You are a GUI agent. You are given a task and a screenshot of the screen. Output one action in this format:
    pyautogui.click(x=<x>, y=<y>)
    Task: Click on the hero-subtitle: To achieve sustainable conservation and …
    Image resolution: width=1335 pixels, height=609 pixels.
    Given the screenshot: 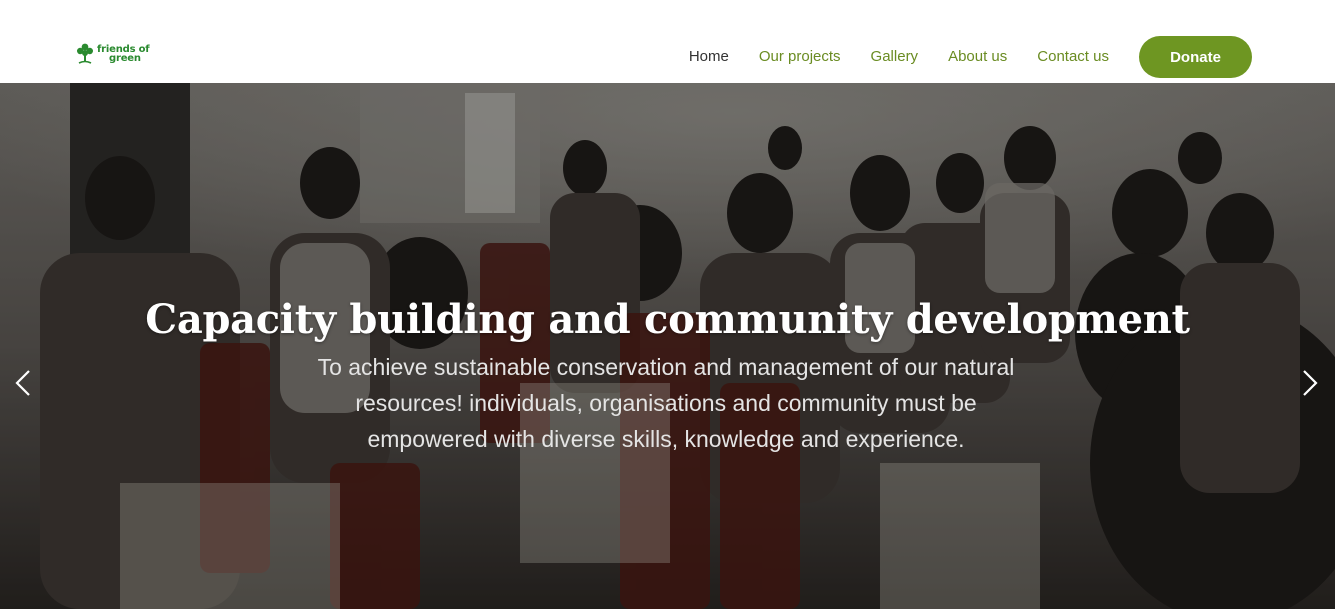 What is the action you would take?
    pyautogui.click(x=666, y=403)
    